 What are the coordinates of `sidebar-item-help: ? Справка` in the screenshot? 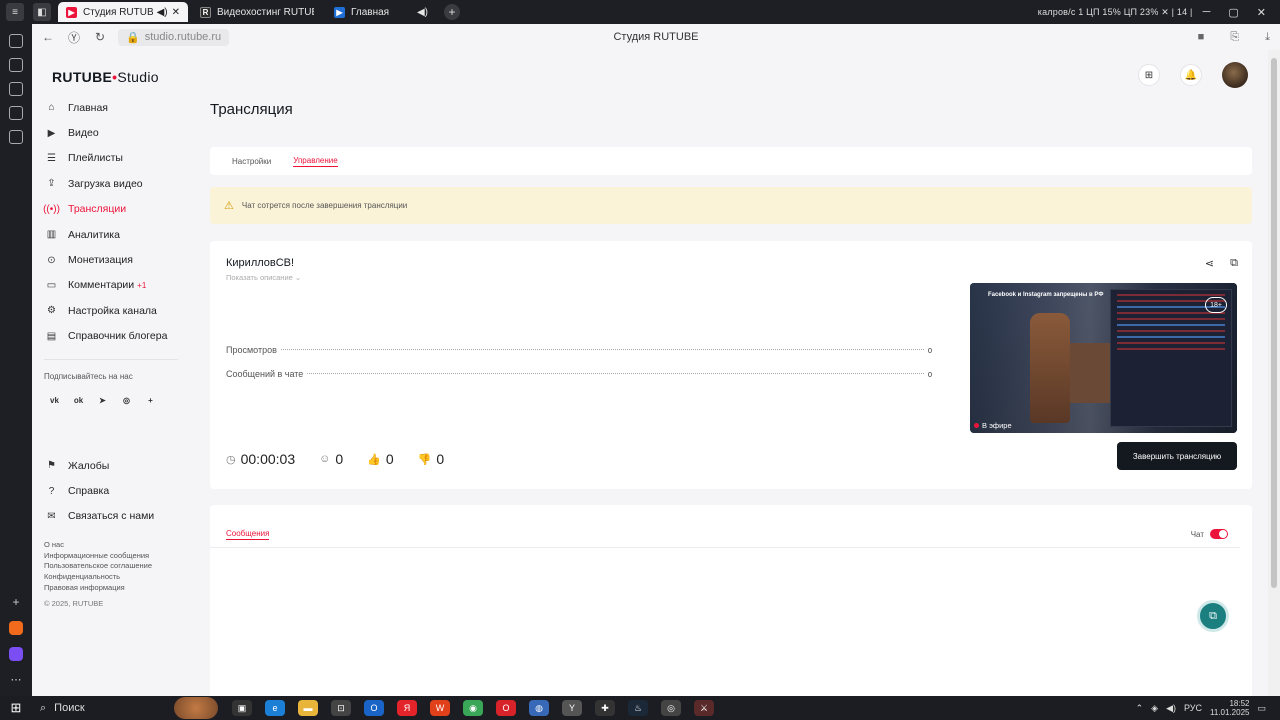 It's located at (105, 490).